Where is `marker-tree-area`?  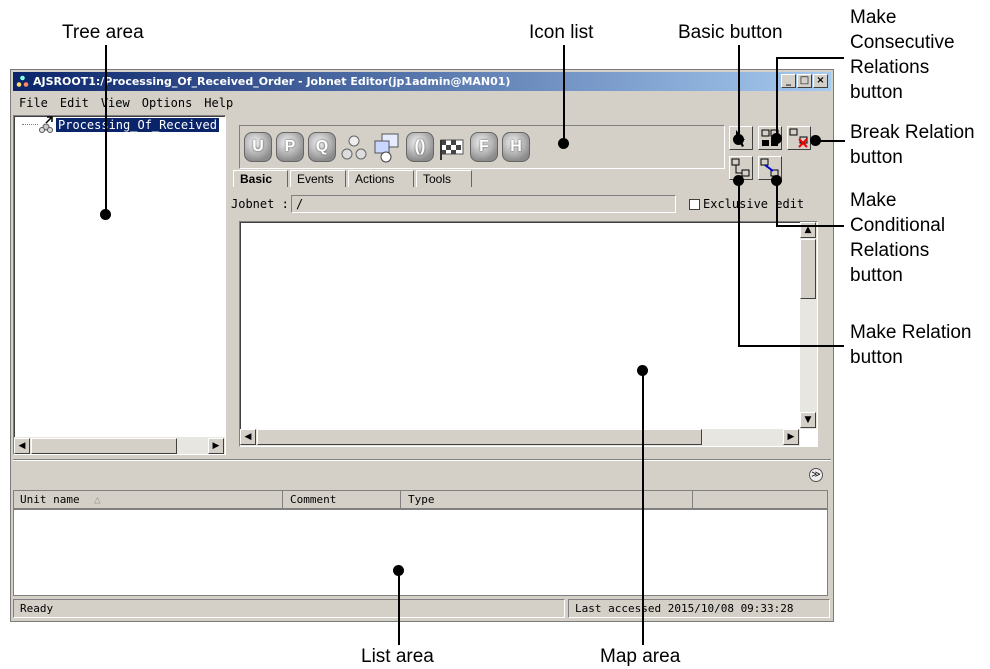 marker-tree-area is located at coordinates (105, 214).